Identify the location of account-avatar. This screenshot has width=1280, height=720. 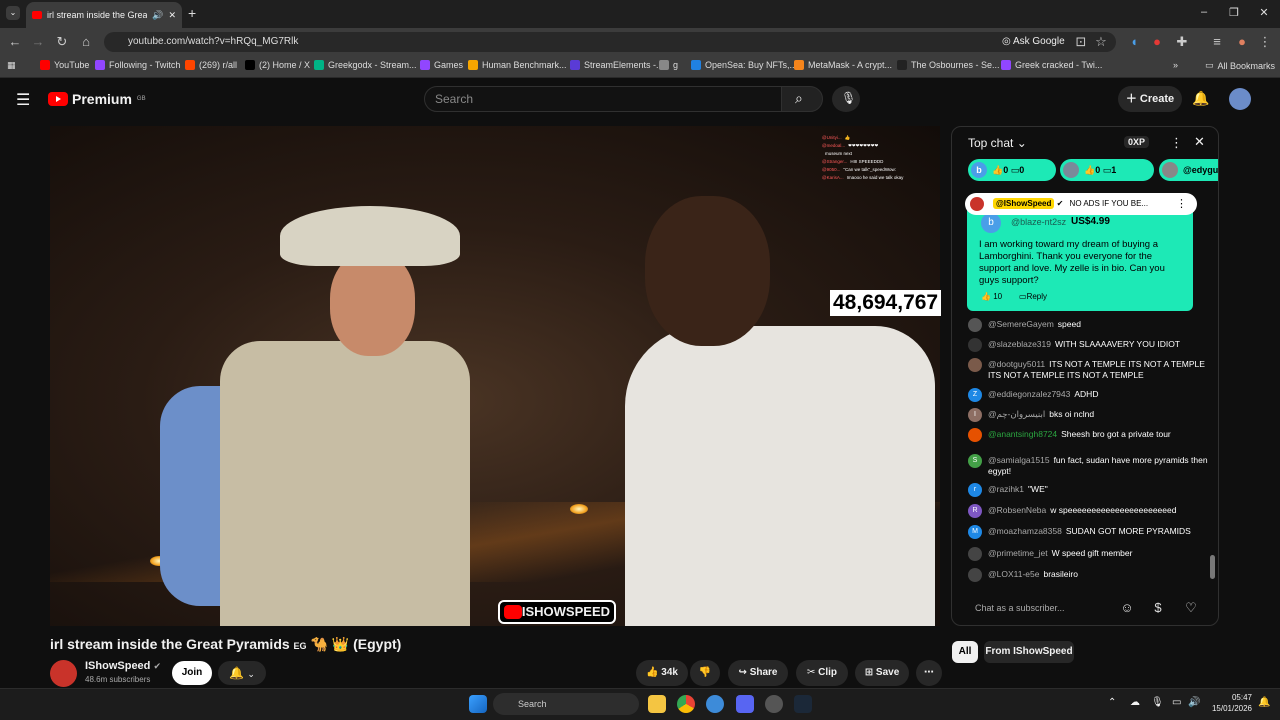
(1240, 99).